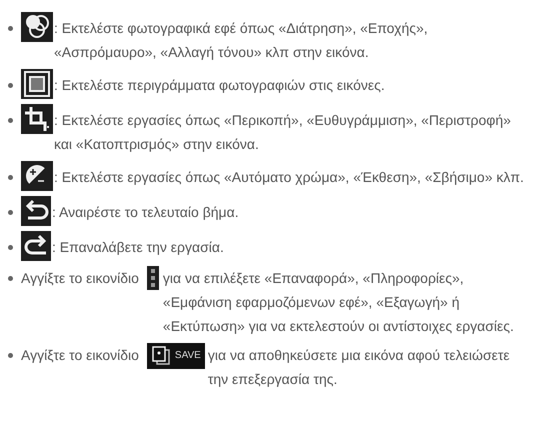 This screenshot has width=542, height=447. I want to click on undo-icon, so click(36, 211).